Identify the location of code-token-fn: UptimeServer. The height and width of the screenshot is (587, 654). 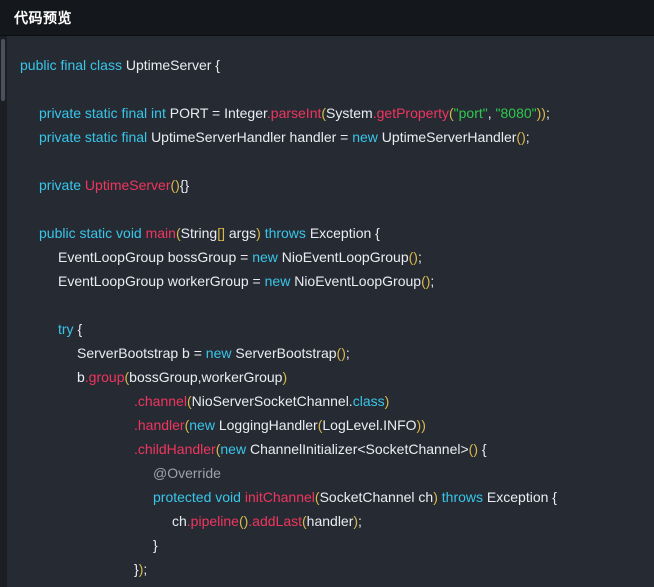
(127, 185).